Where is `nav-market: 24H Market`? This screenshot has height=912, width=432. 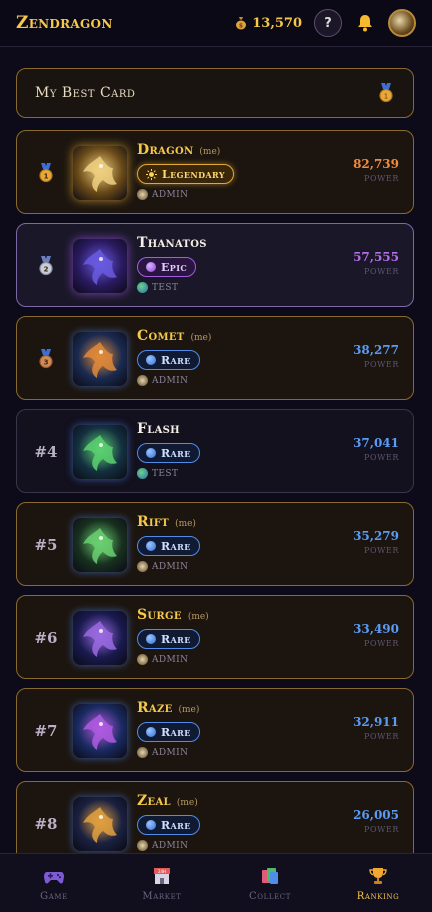
nav-market: 24H Market is located at coordinates (162, 883).